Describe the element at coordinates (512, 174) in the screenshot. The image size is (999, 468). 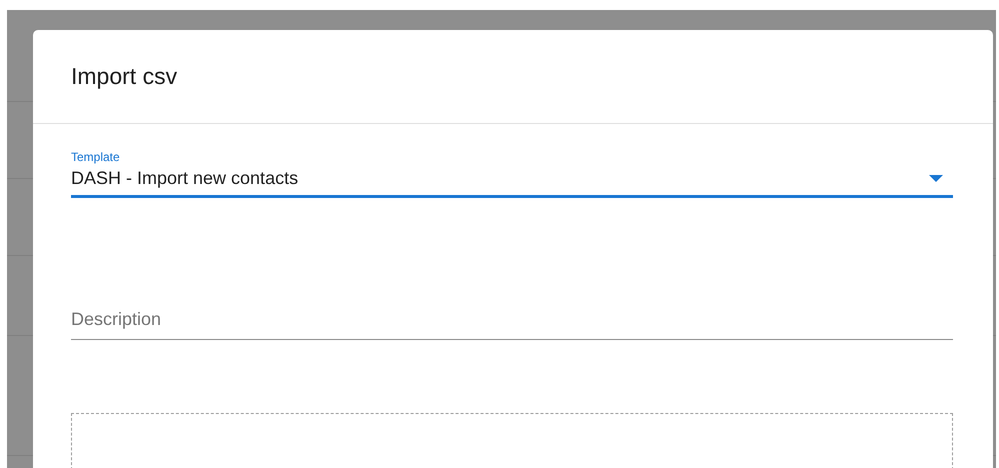
I see `template-select: Template DASH - Import new contacts` at that location.